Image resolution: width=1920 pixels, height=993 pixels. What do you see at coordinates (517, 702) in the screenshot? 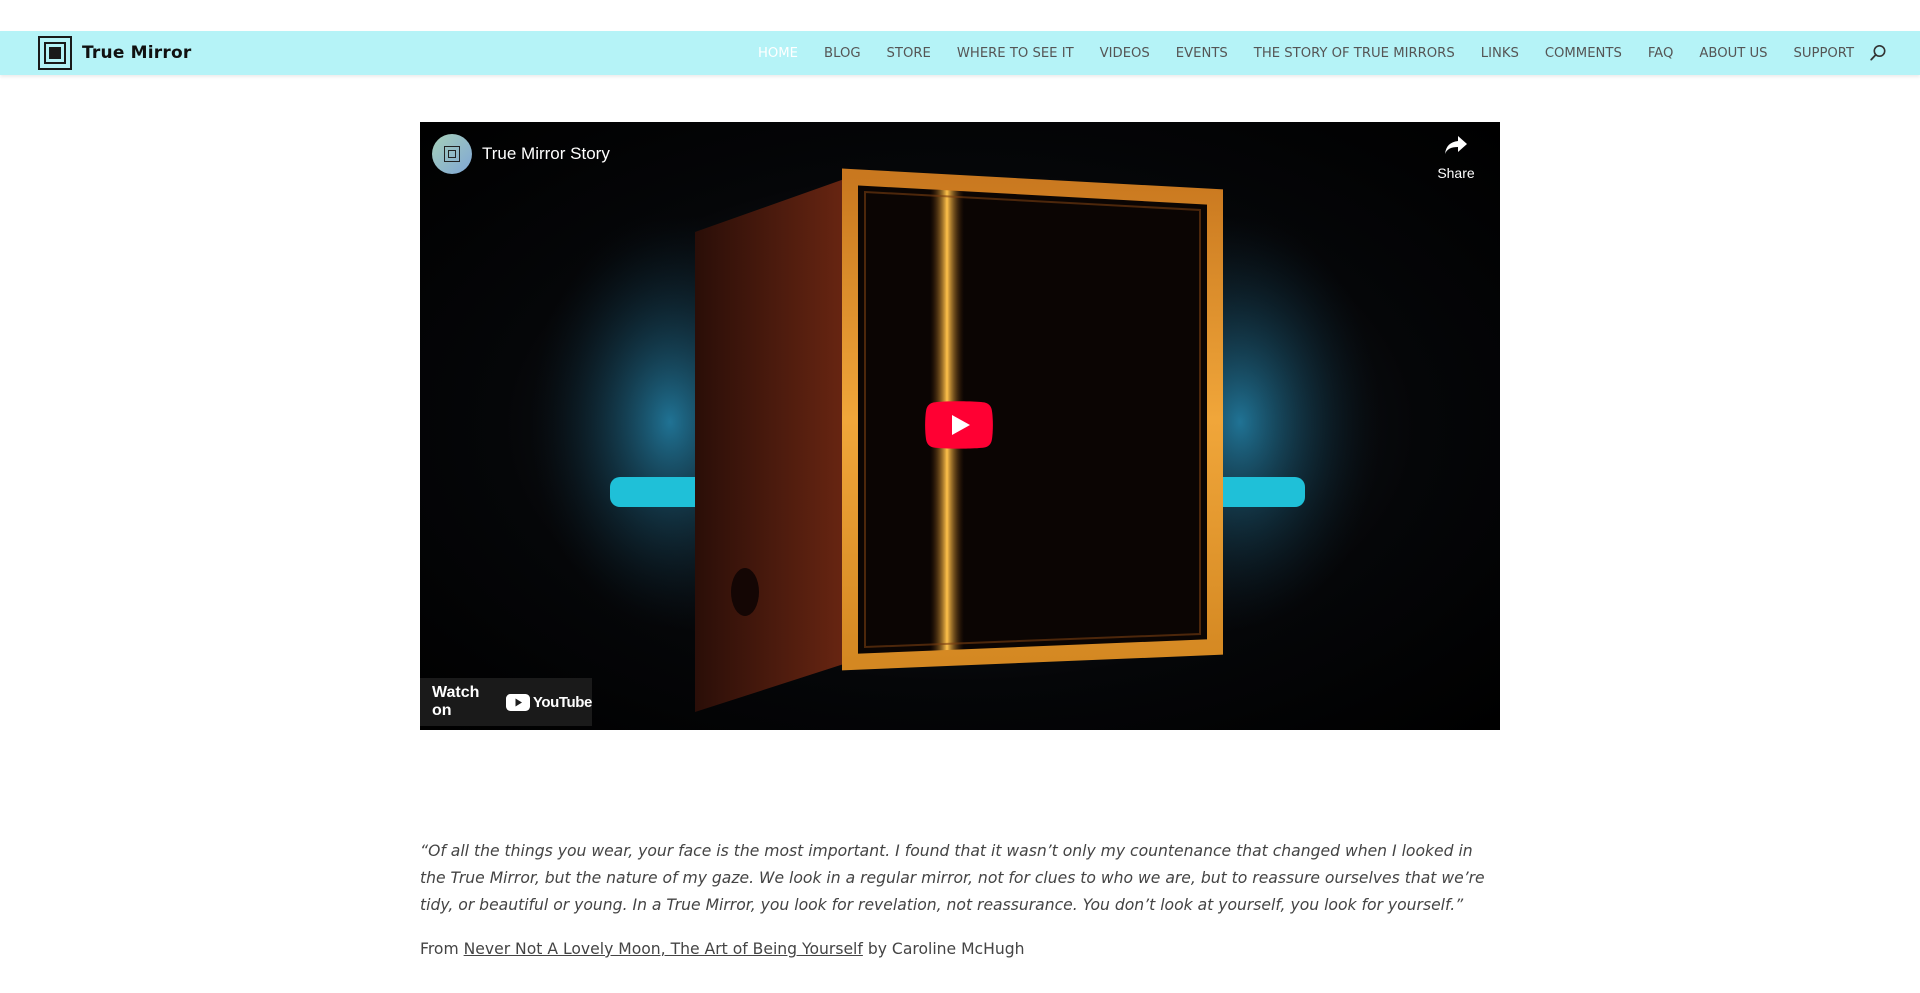
I see `youtube-play-icon` at bounding box center [517, 702].